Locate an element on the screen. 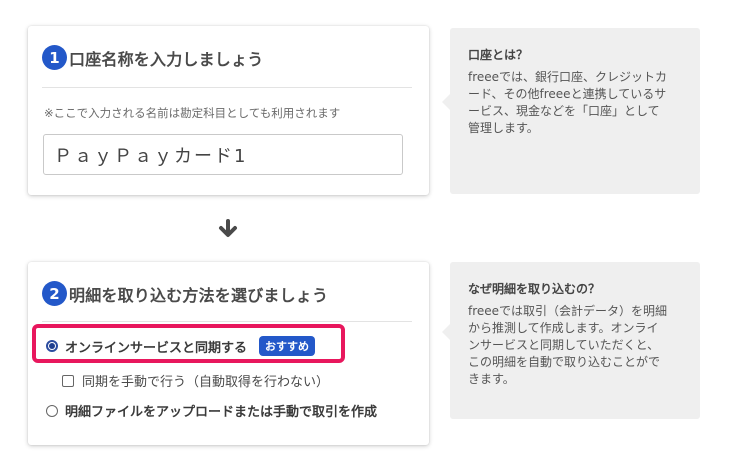  step2-number-badge: 2 is located at coordinates (54, 293).